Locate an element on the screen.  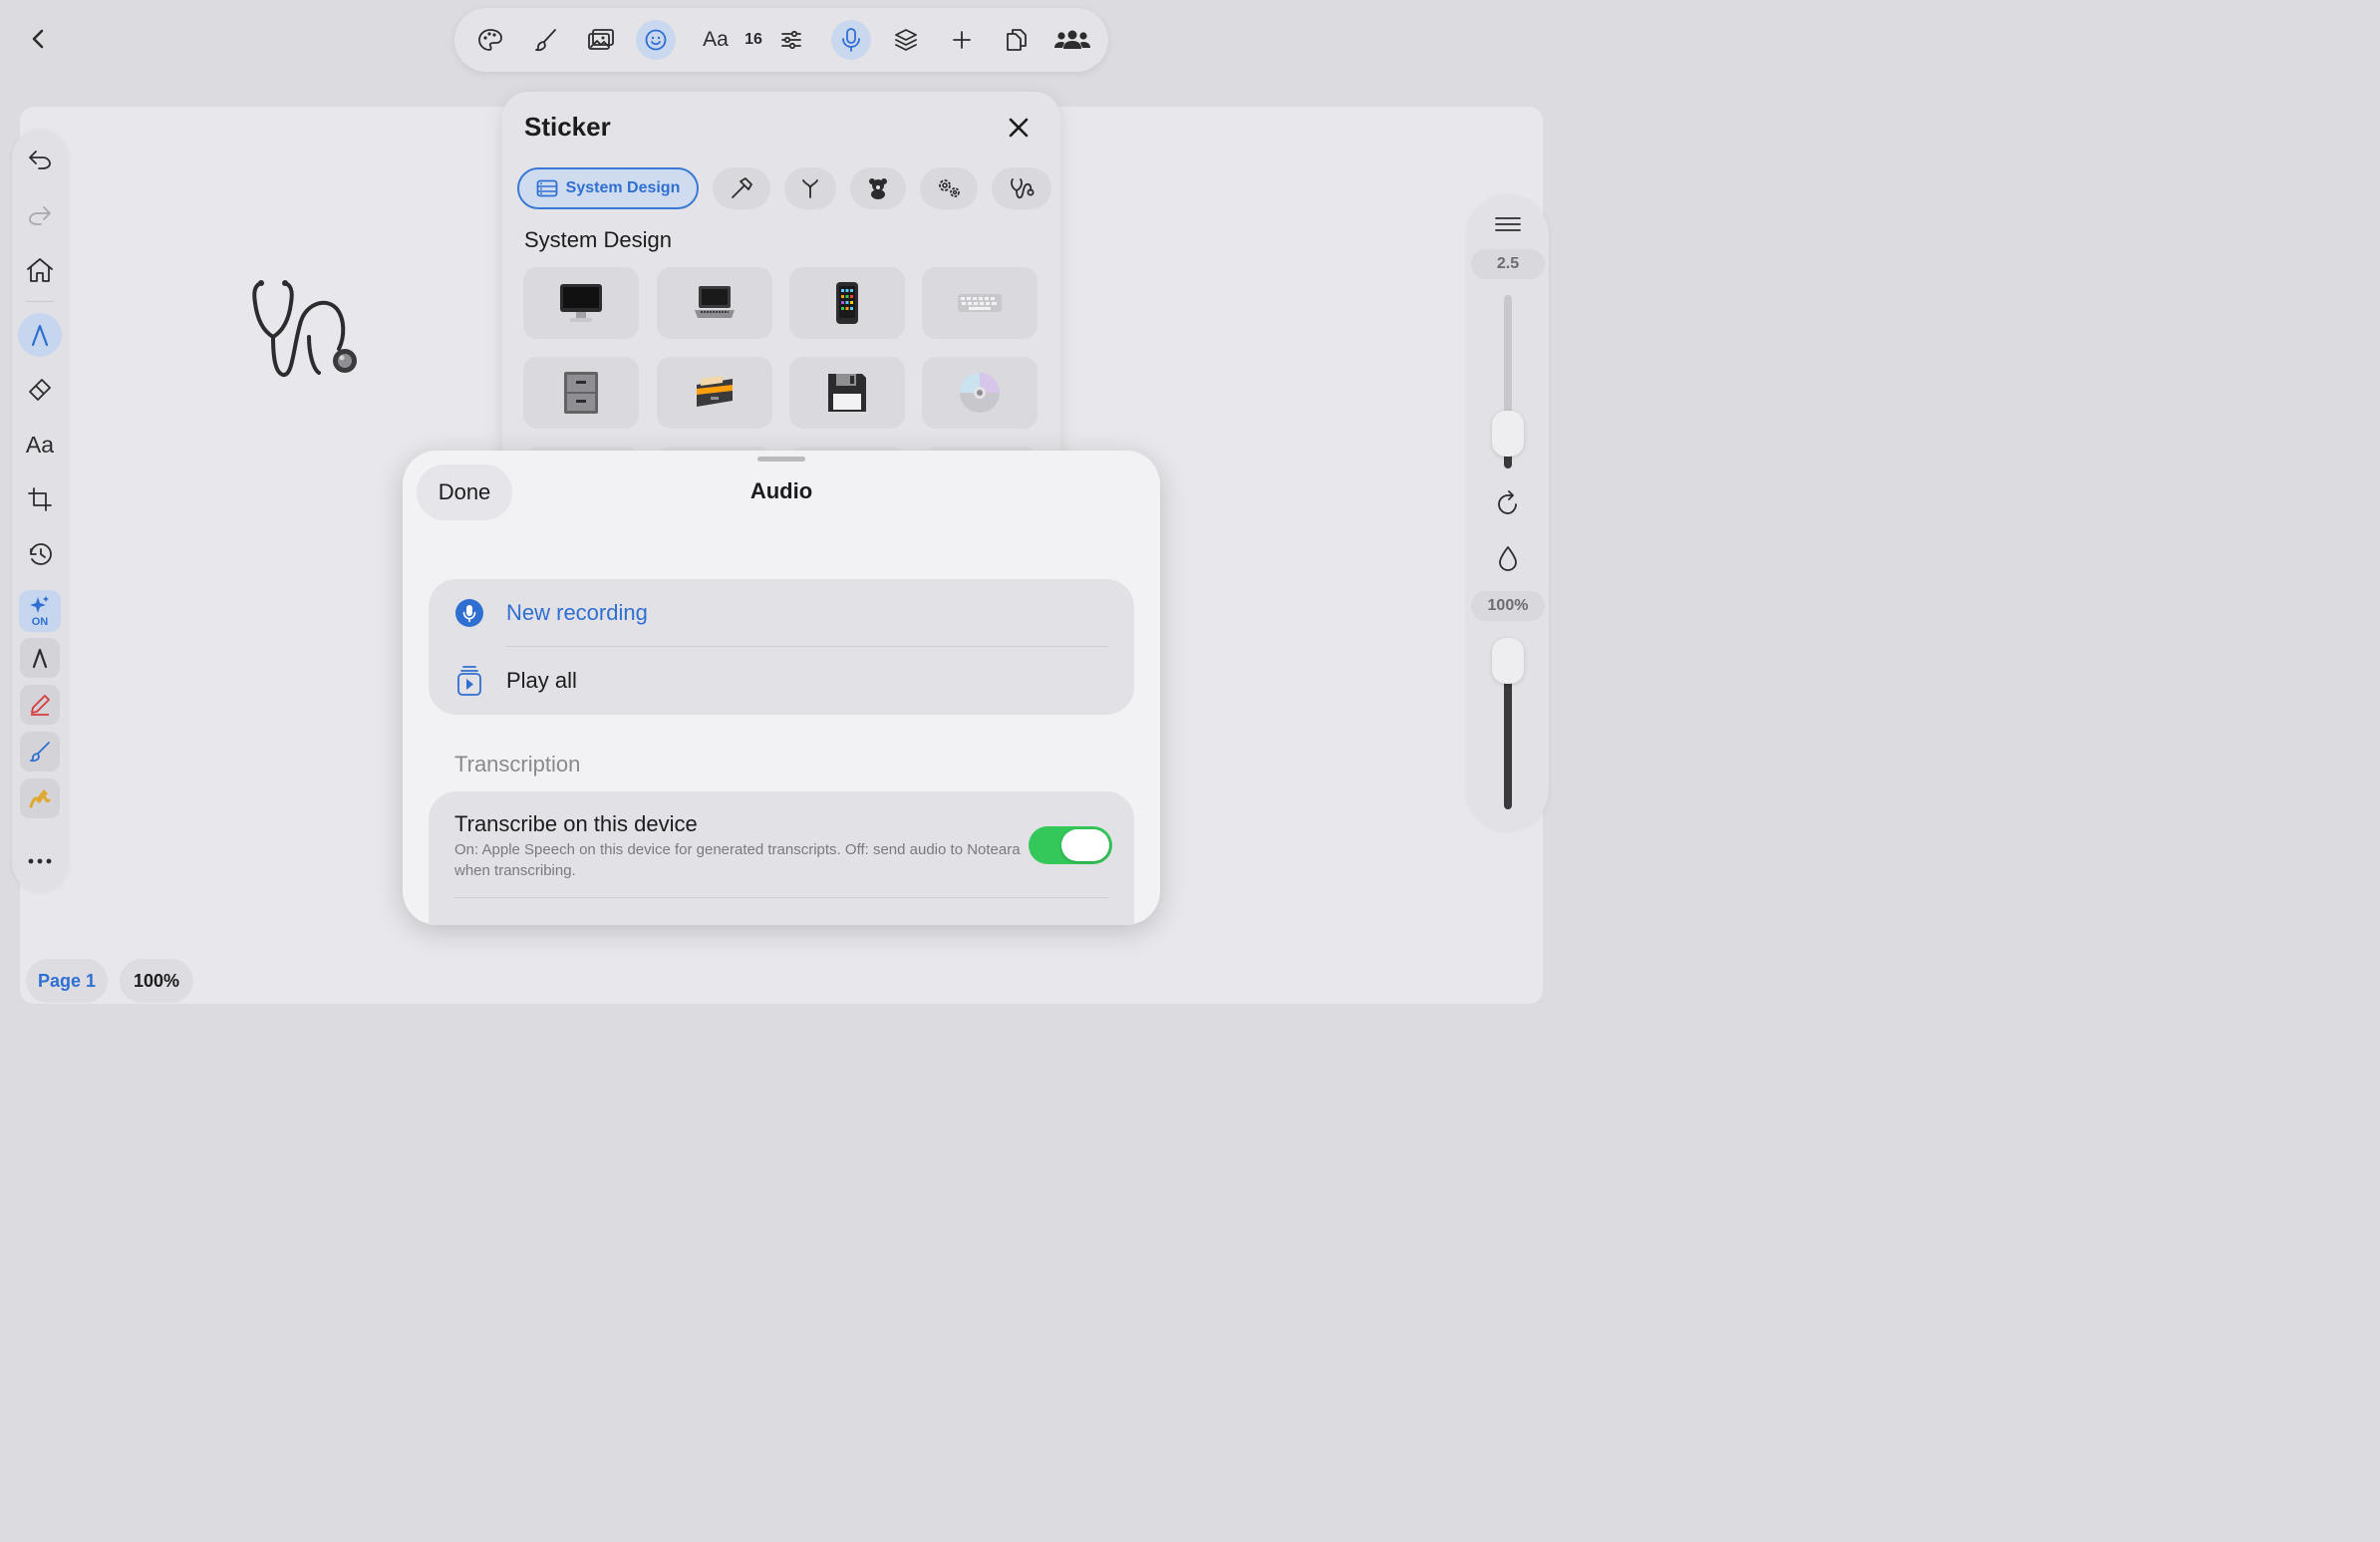
keyboard-icon is located at coordinates (980, 303).